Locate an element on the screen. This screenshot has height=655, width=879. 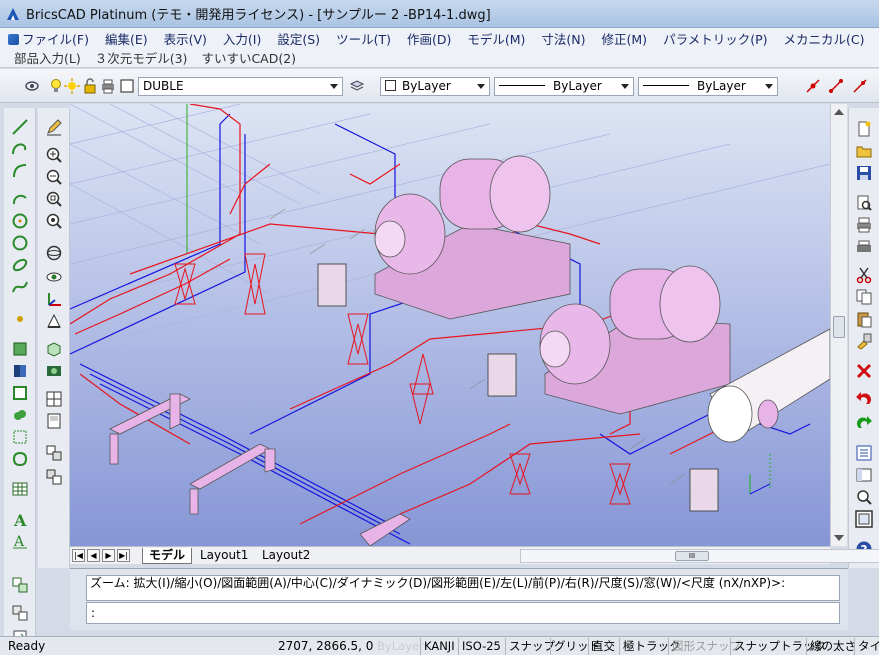
menu-mechanical: メカニカル(C) is located at coordinates (823, 38).